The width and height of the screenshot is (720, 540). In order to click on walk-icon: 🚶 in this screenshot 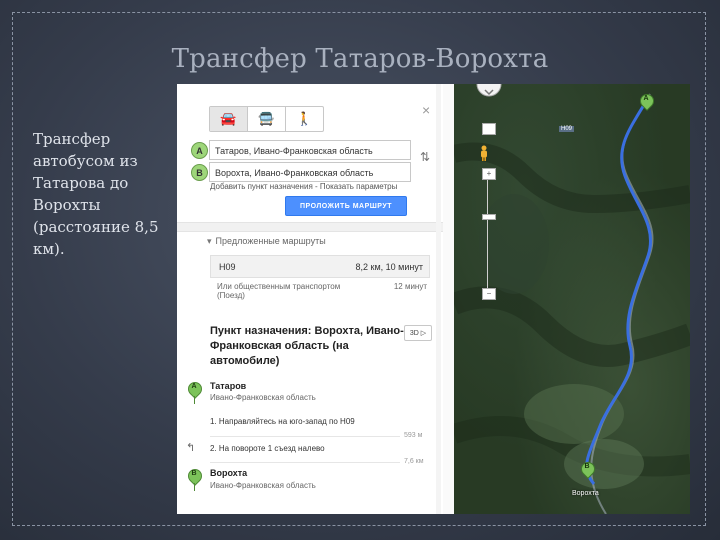, I will do `click(304, 119)`.